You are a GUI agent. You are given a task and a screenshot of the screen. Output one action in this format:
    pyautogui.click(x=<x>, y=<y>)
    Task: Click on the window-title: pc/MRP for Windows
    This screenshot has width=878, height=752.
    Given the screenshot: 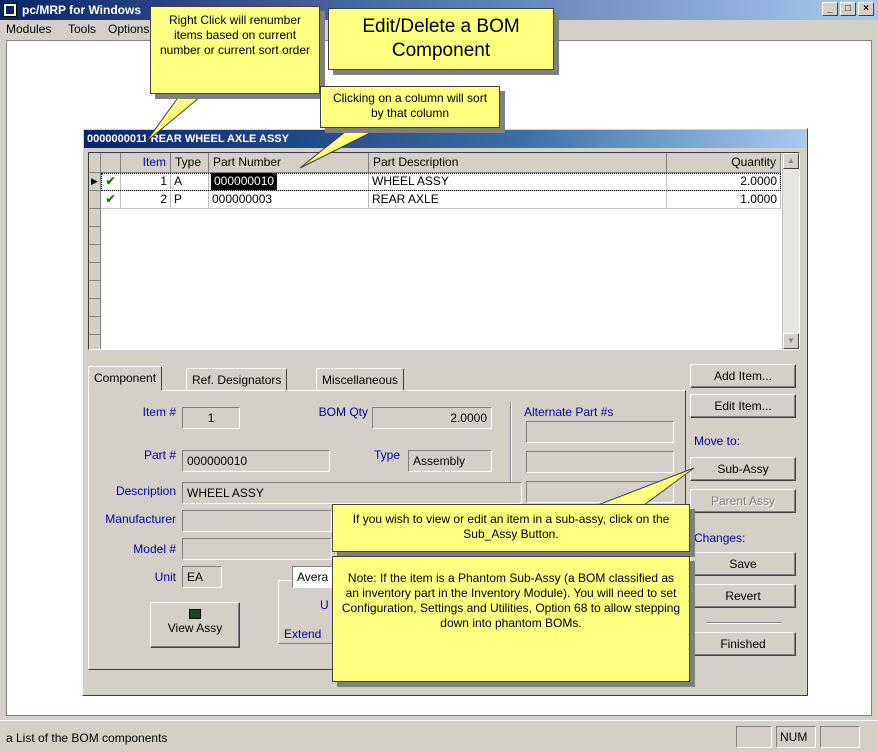 What is the action you would take?
    pyautogui.click(x=82, y=10)
    